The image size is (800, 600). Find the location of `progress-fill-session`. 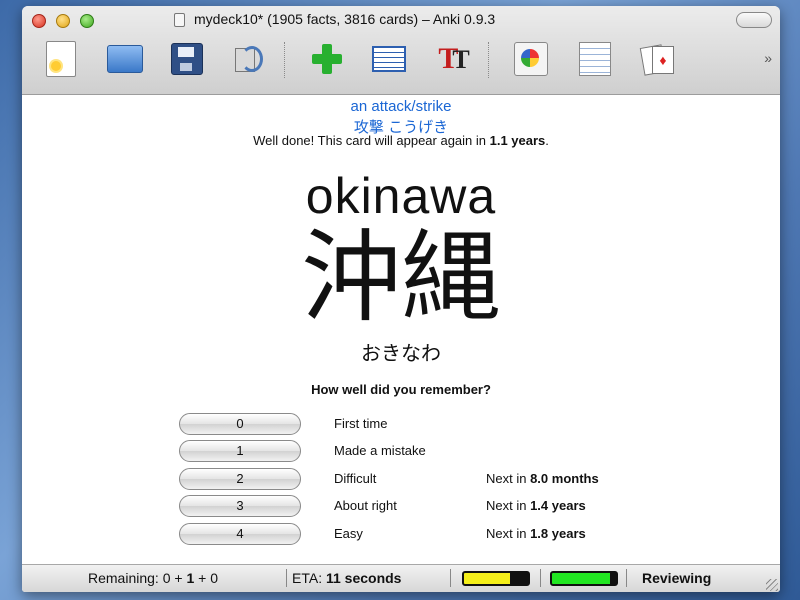

progress-fill-session is located at coordinates (487, 578).